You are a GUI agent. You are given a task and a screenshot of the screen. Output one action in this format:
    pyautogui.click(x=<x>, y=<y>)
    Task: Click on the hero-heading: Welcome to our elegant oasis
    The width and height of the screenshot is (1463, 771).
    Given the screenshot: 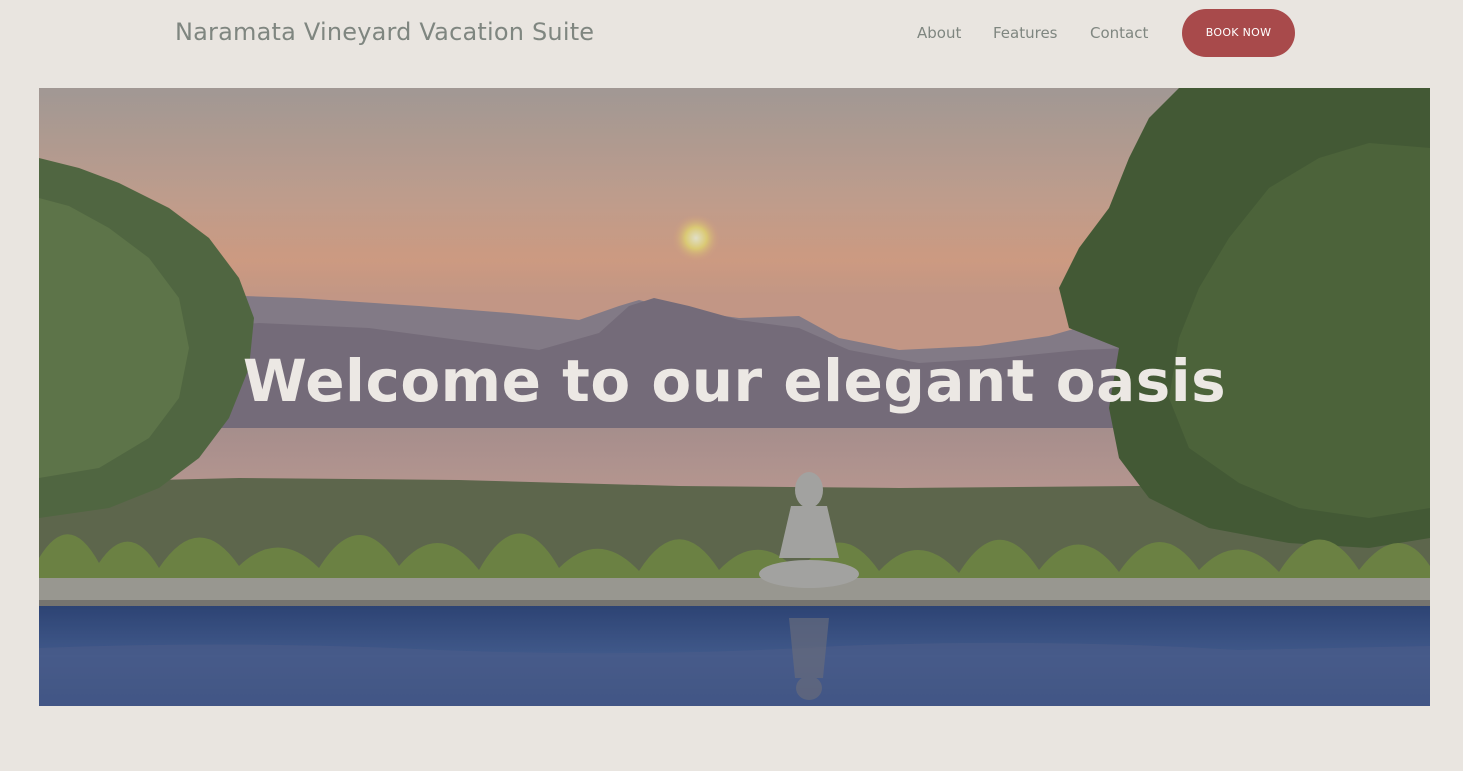 What is the action you would take?
    pyautogui.click(x=734, y=381)
    